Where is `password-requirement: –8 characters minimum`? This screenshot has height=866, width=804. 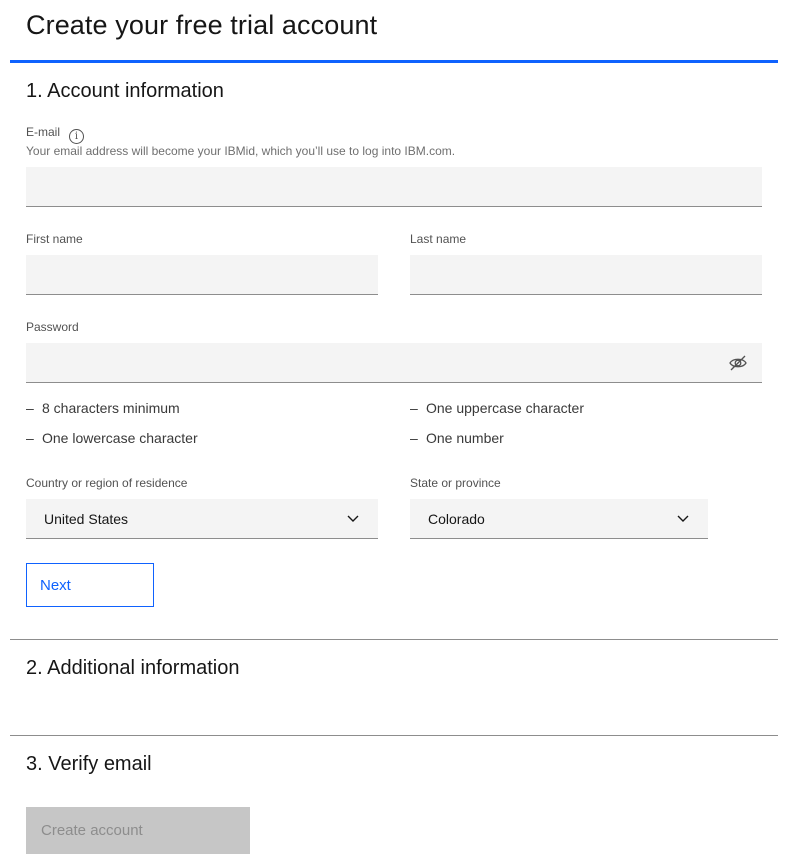 password-requirement: –8 characters minimum is located at coordinates (103, 408).